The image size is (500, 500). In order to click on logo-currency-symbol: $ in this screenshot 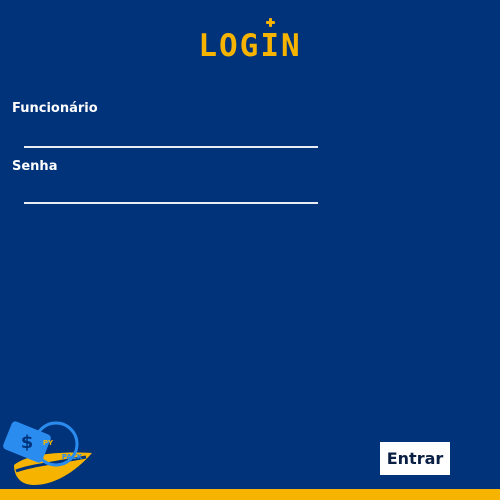, I will do `click(27, 442)`.